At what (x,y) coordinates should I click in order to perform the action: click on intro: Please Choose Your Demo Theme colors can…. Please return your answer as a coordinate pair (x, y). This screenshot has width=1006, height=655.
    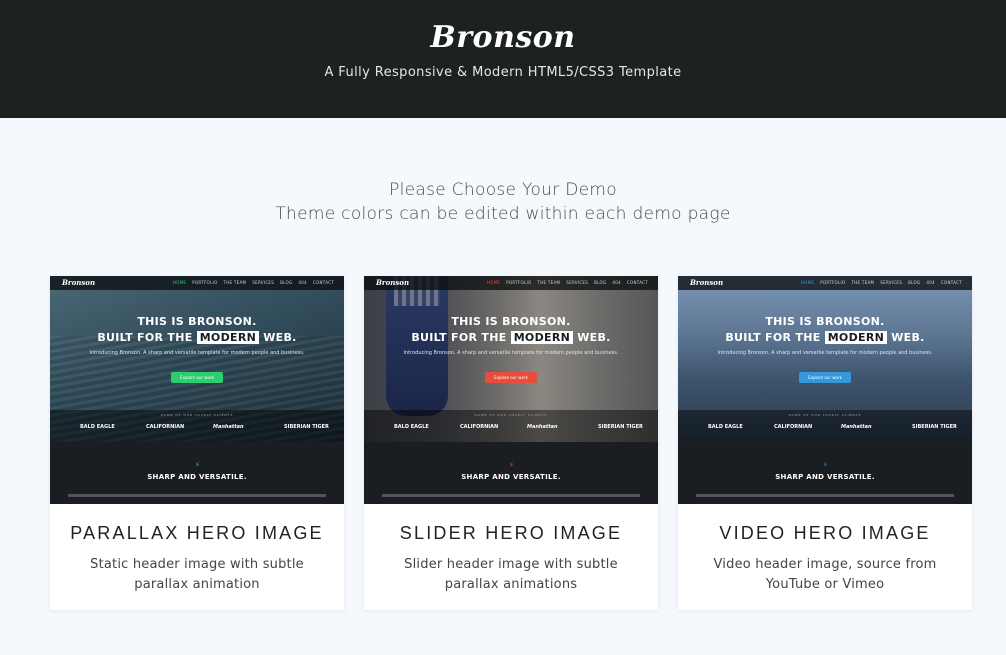
    Looking at the image, I should click on (503, 202).